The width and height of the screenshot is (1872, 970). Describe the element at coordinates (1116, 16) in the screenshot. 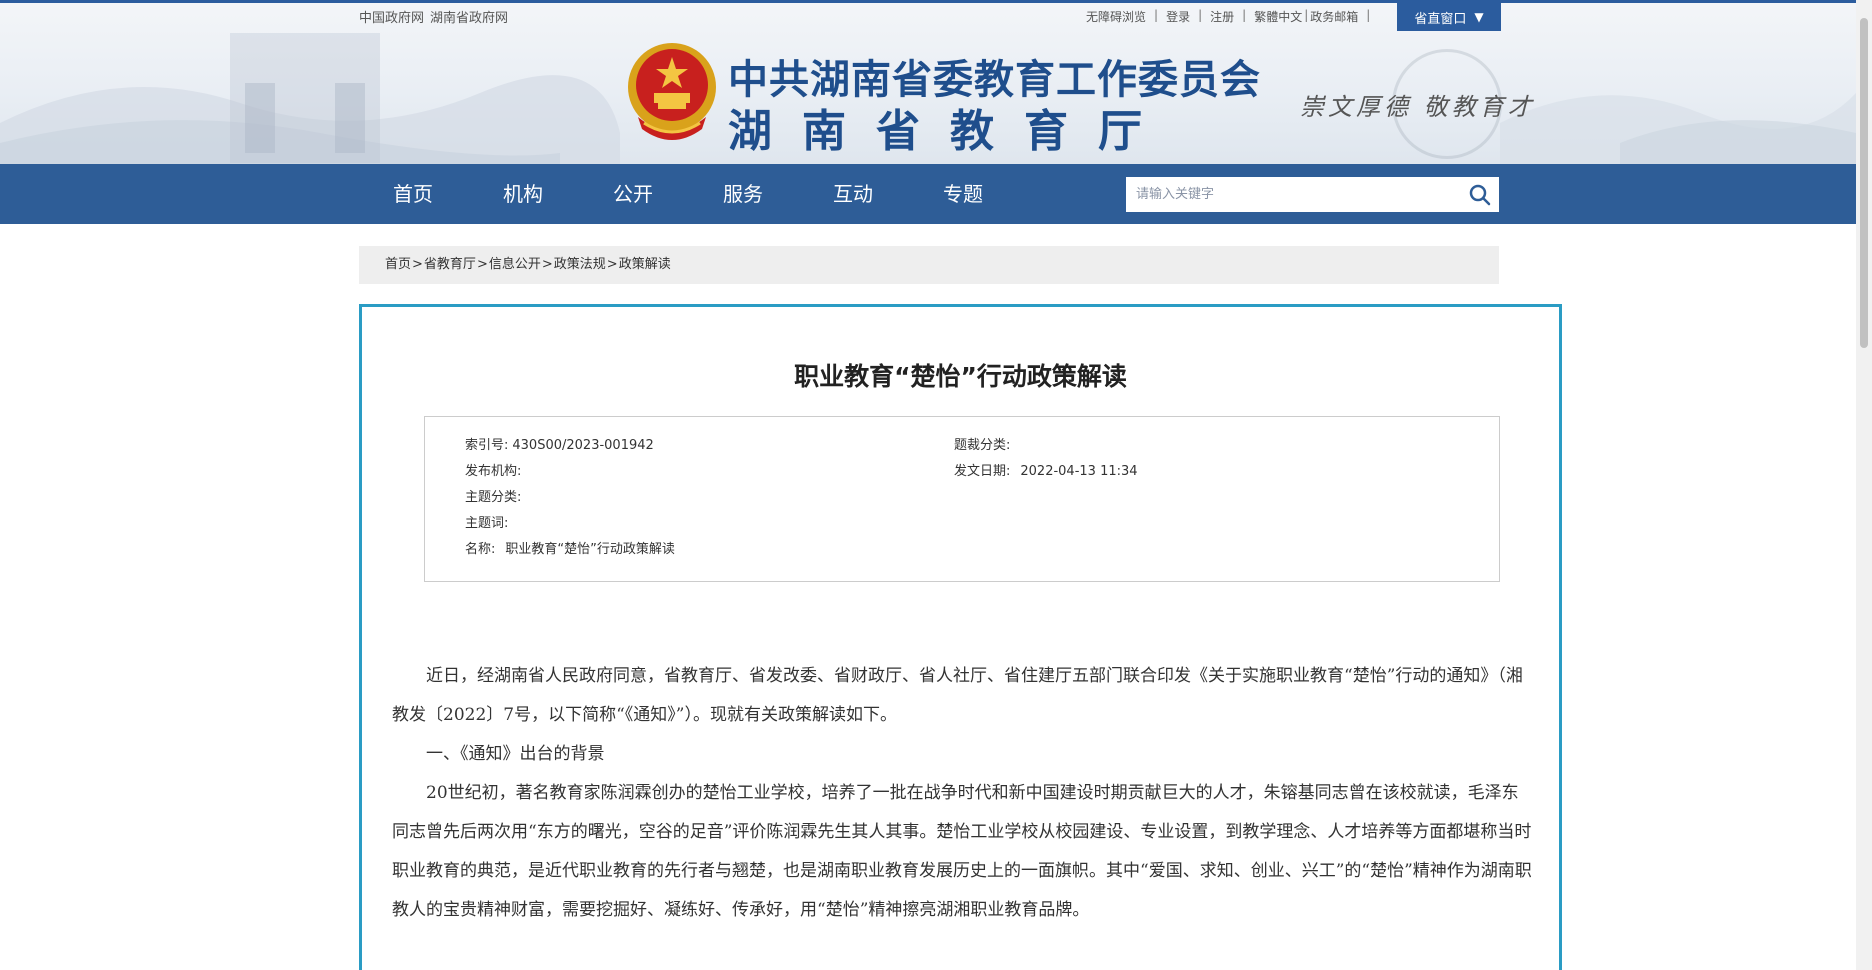

I see `link-accessibility: 无障碍浏览` at that location.